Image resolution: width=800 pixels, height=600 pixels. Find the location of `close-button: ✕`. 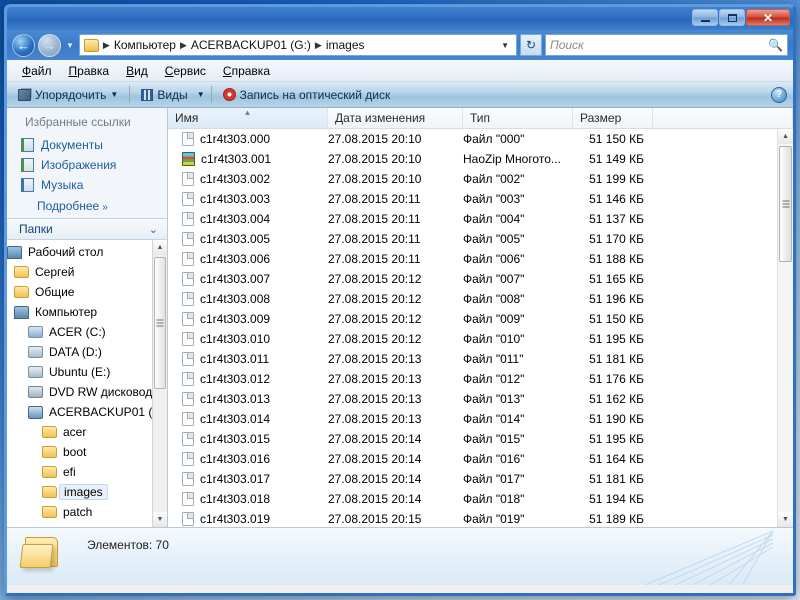

close-button: ✕ is located at coordinates (768, 17).